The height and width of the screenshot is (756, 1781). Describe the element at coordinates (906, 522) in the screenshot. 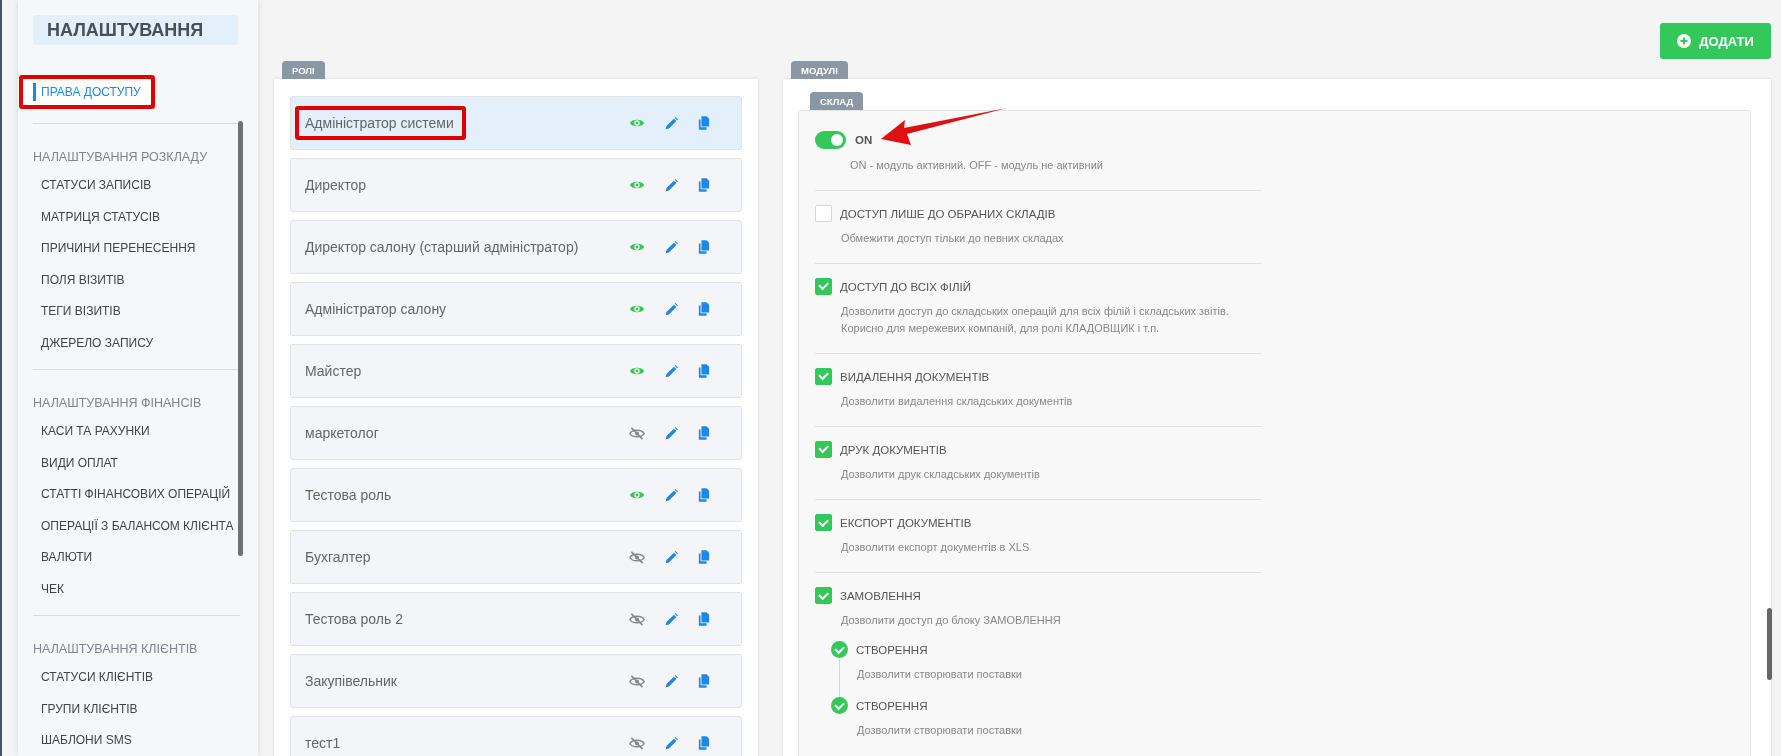

I see `setting-label: ЕКСПОРТ ДОКУМЕНТІВ` at that location.